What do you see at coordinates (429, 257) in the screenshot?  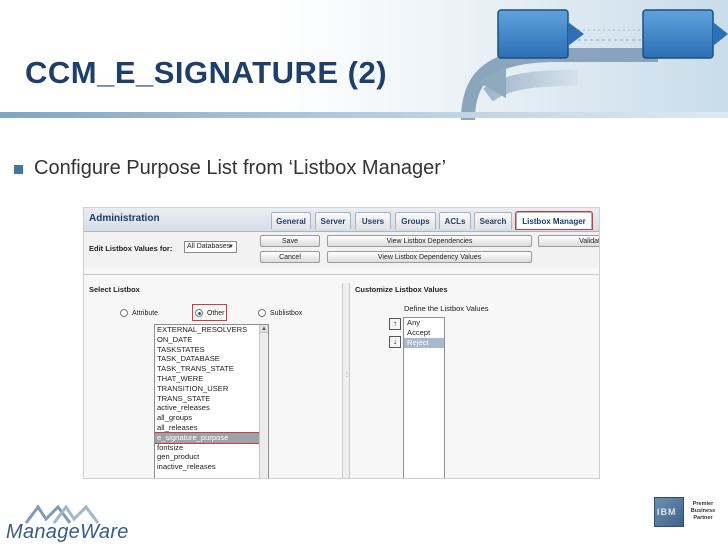 I see `view-dependency-values-button: View Listbox Dependency Values` at bounding box center [429, 257].